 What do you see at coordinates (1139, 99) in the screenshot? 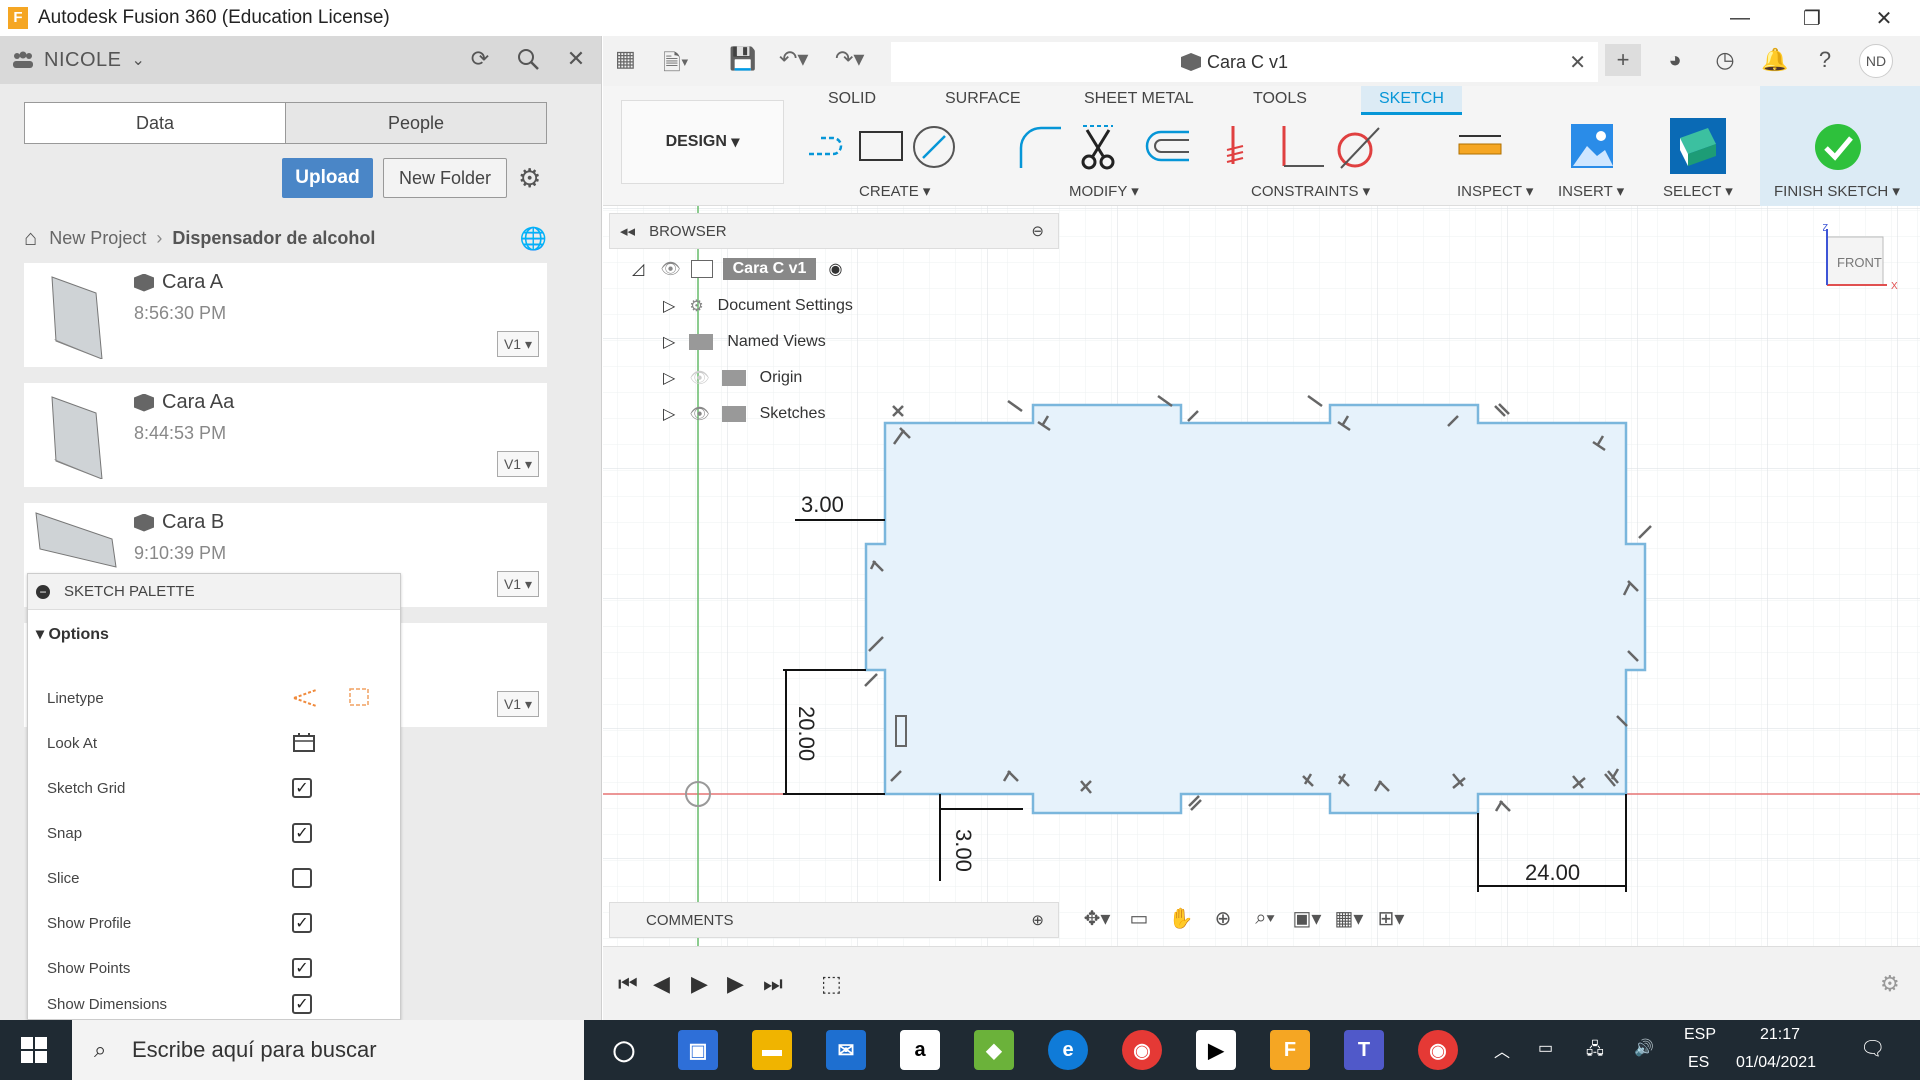
I see `tab-sheet-metal: SHEET METAL` at bounding box center [1139, 99].